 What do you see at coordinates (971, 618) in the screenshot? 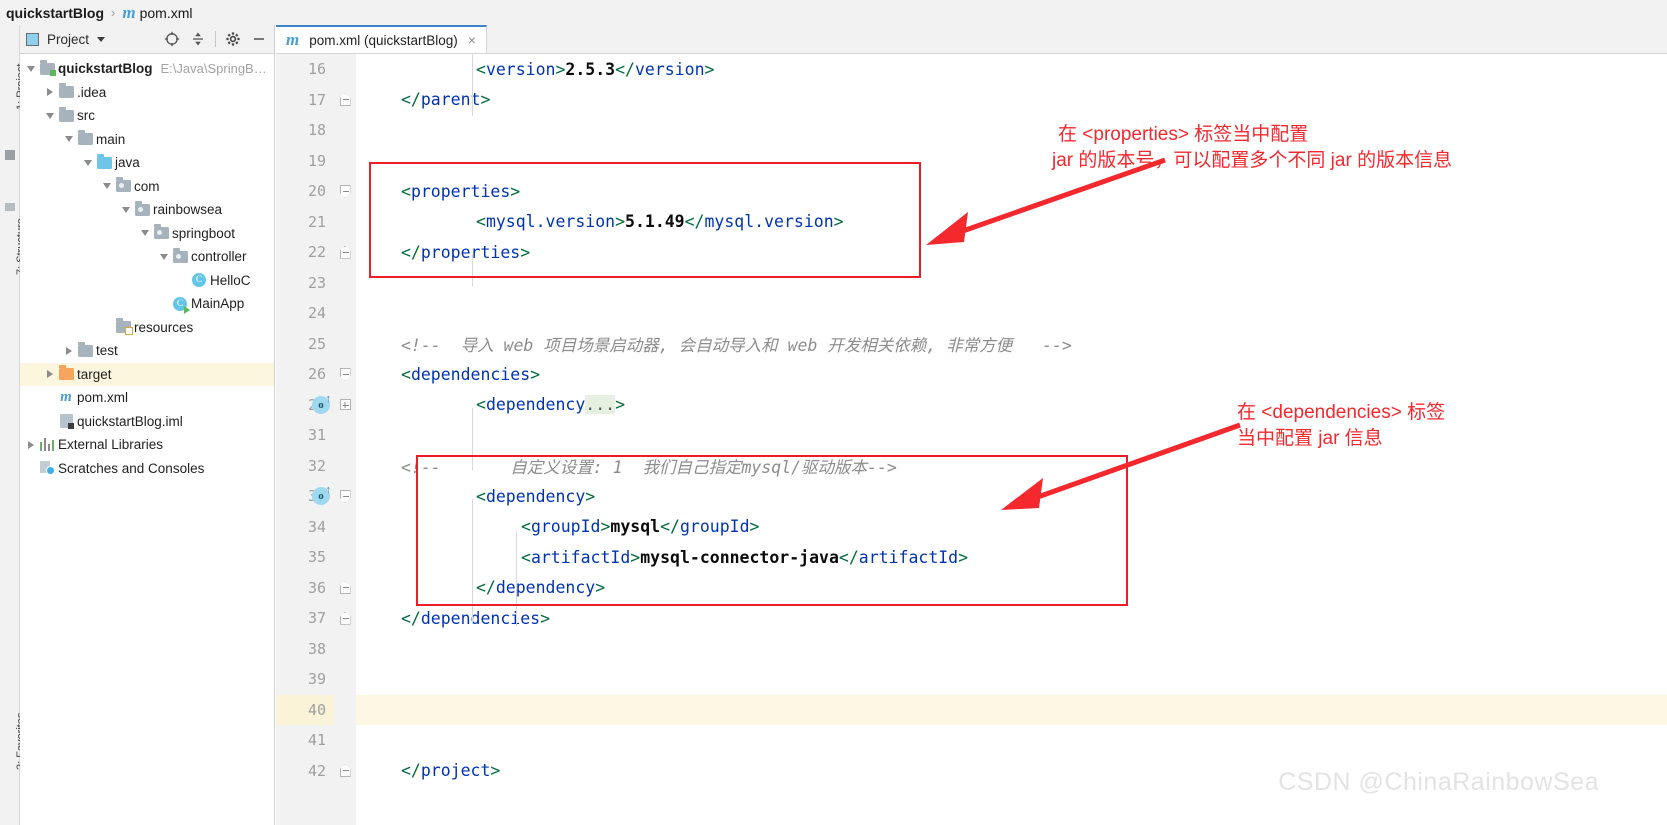
I see `code-line-37: 37 </dependencies>` at bounding box center [971, 618].